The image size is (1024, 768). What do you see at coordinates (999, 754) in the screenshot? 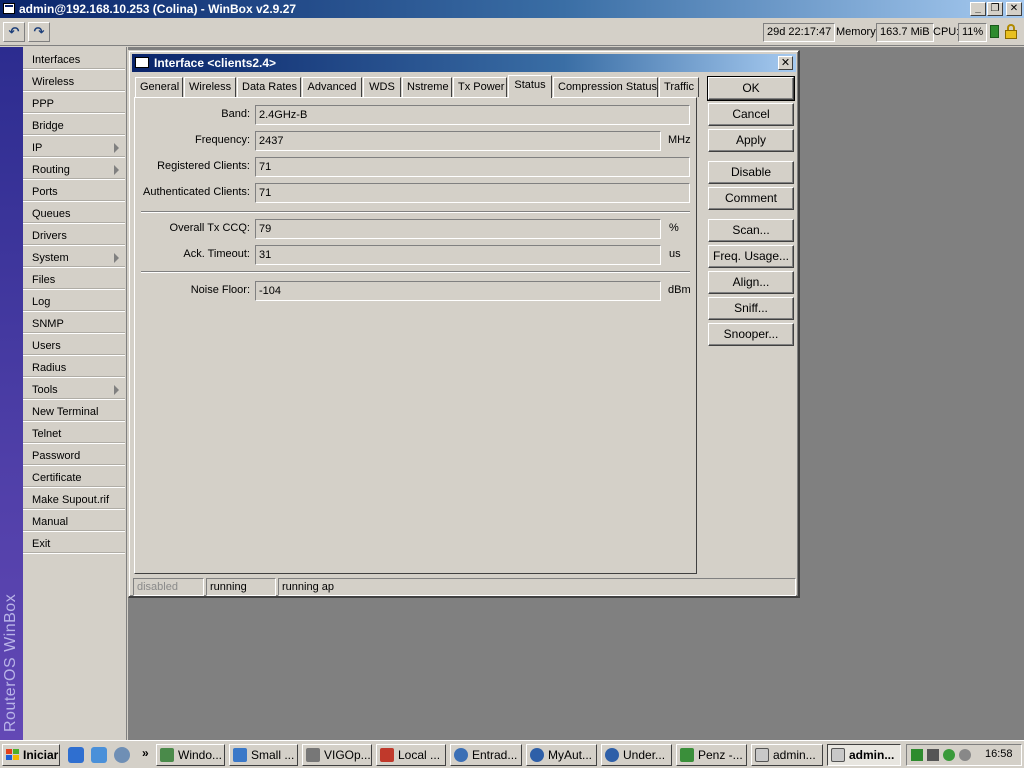
I see `clock: 16:58` at bounding box center [999, 754].